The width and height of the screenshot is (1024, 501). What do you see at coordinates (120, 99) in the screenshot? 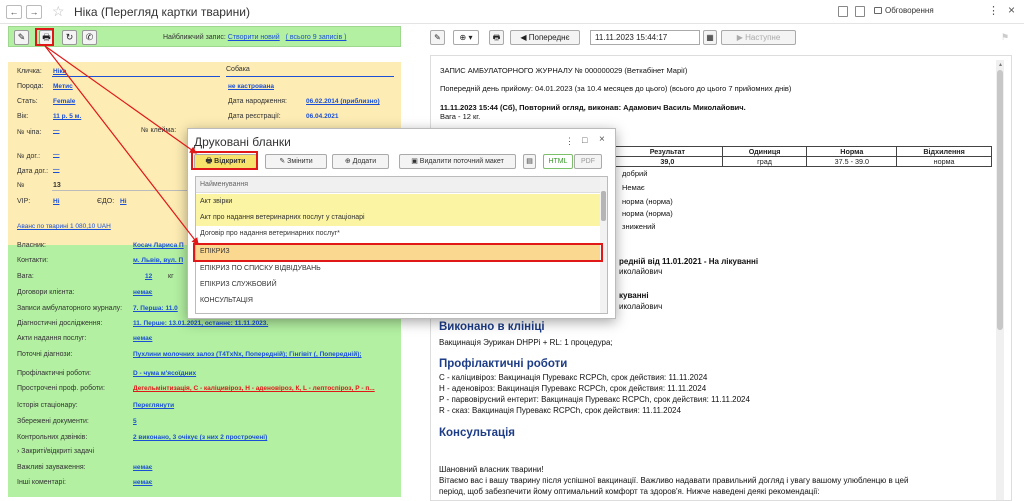
I see `arrow-to-open` at bounding box center [120, 99].